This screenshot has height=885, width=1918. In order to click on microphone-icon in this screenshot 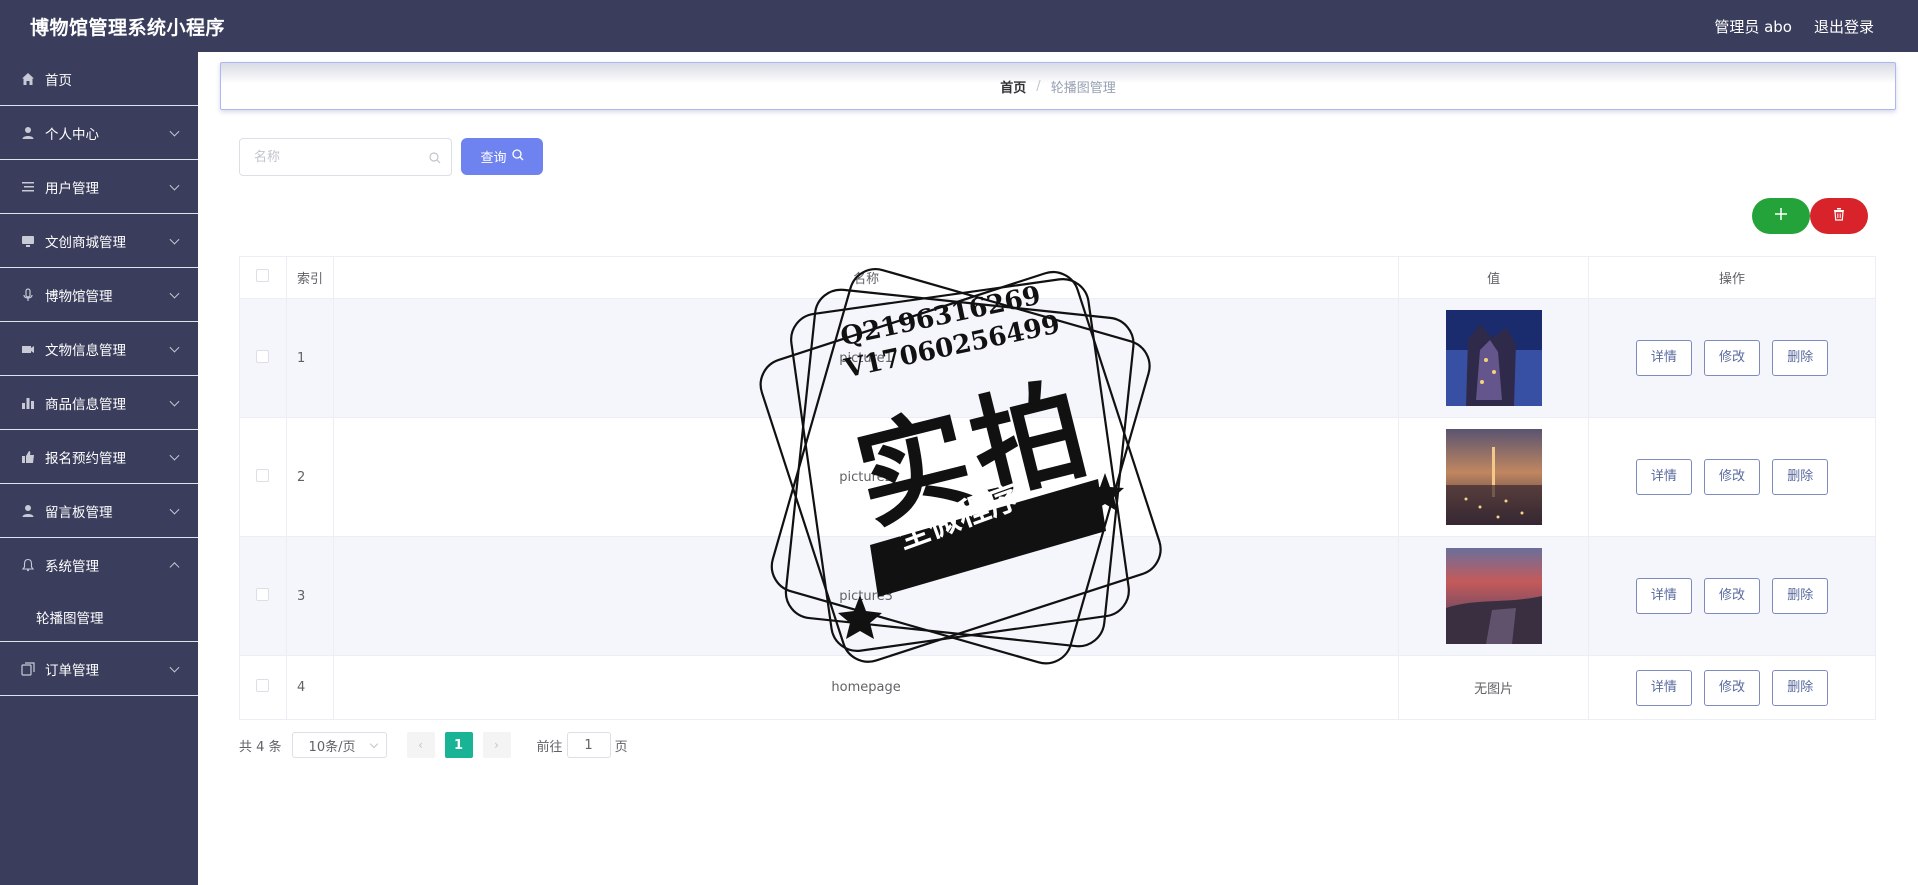, I will do `click(28, 295)`.